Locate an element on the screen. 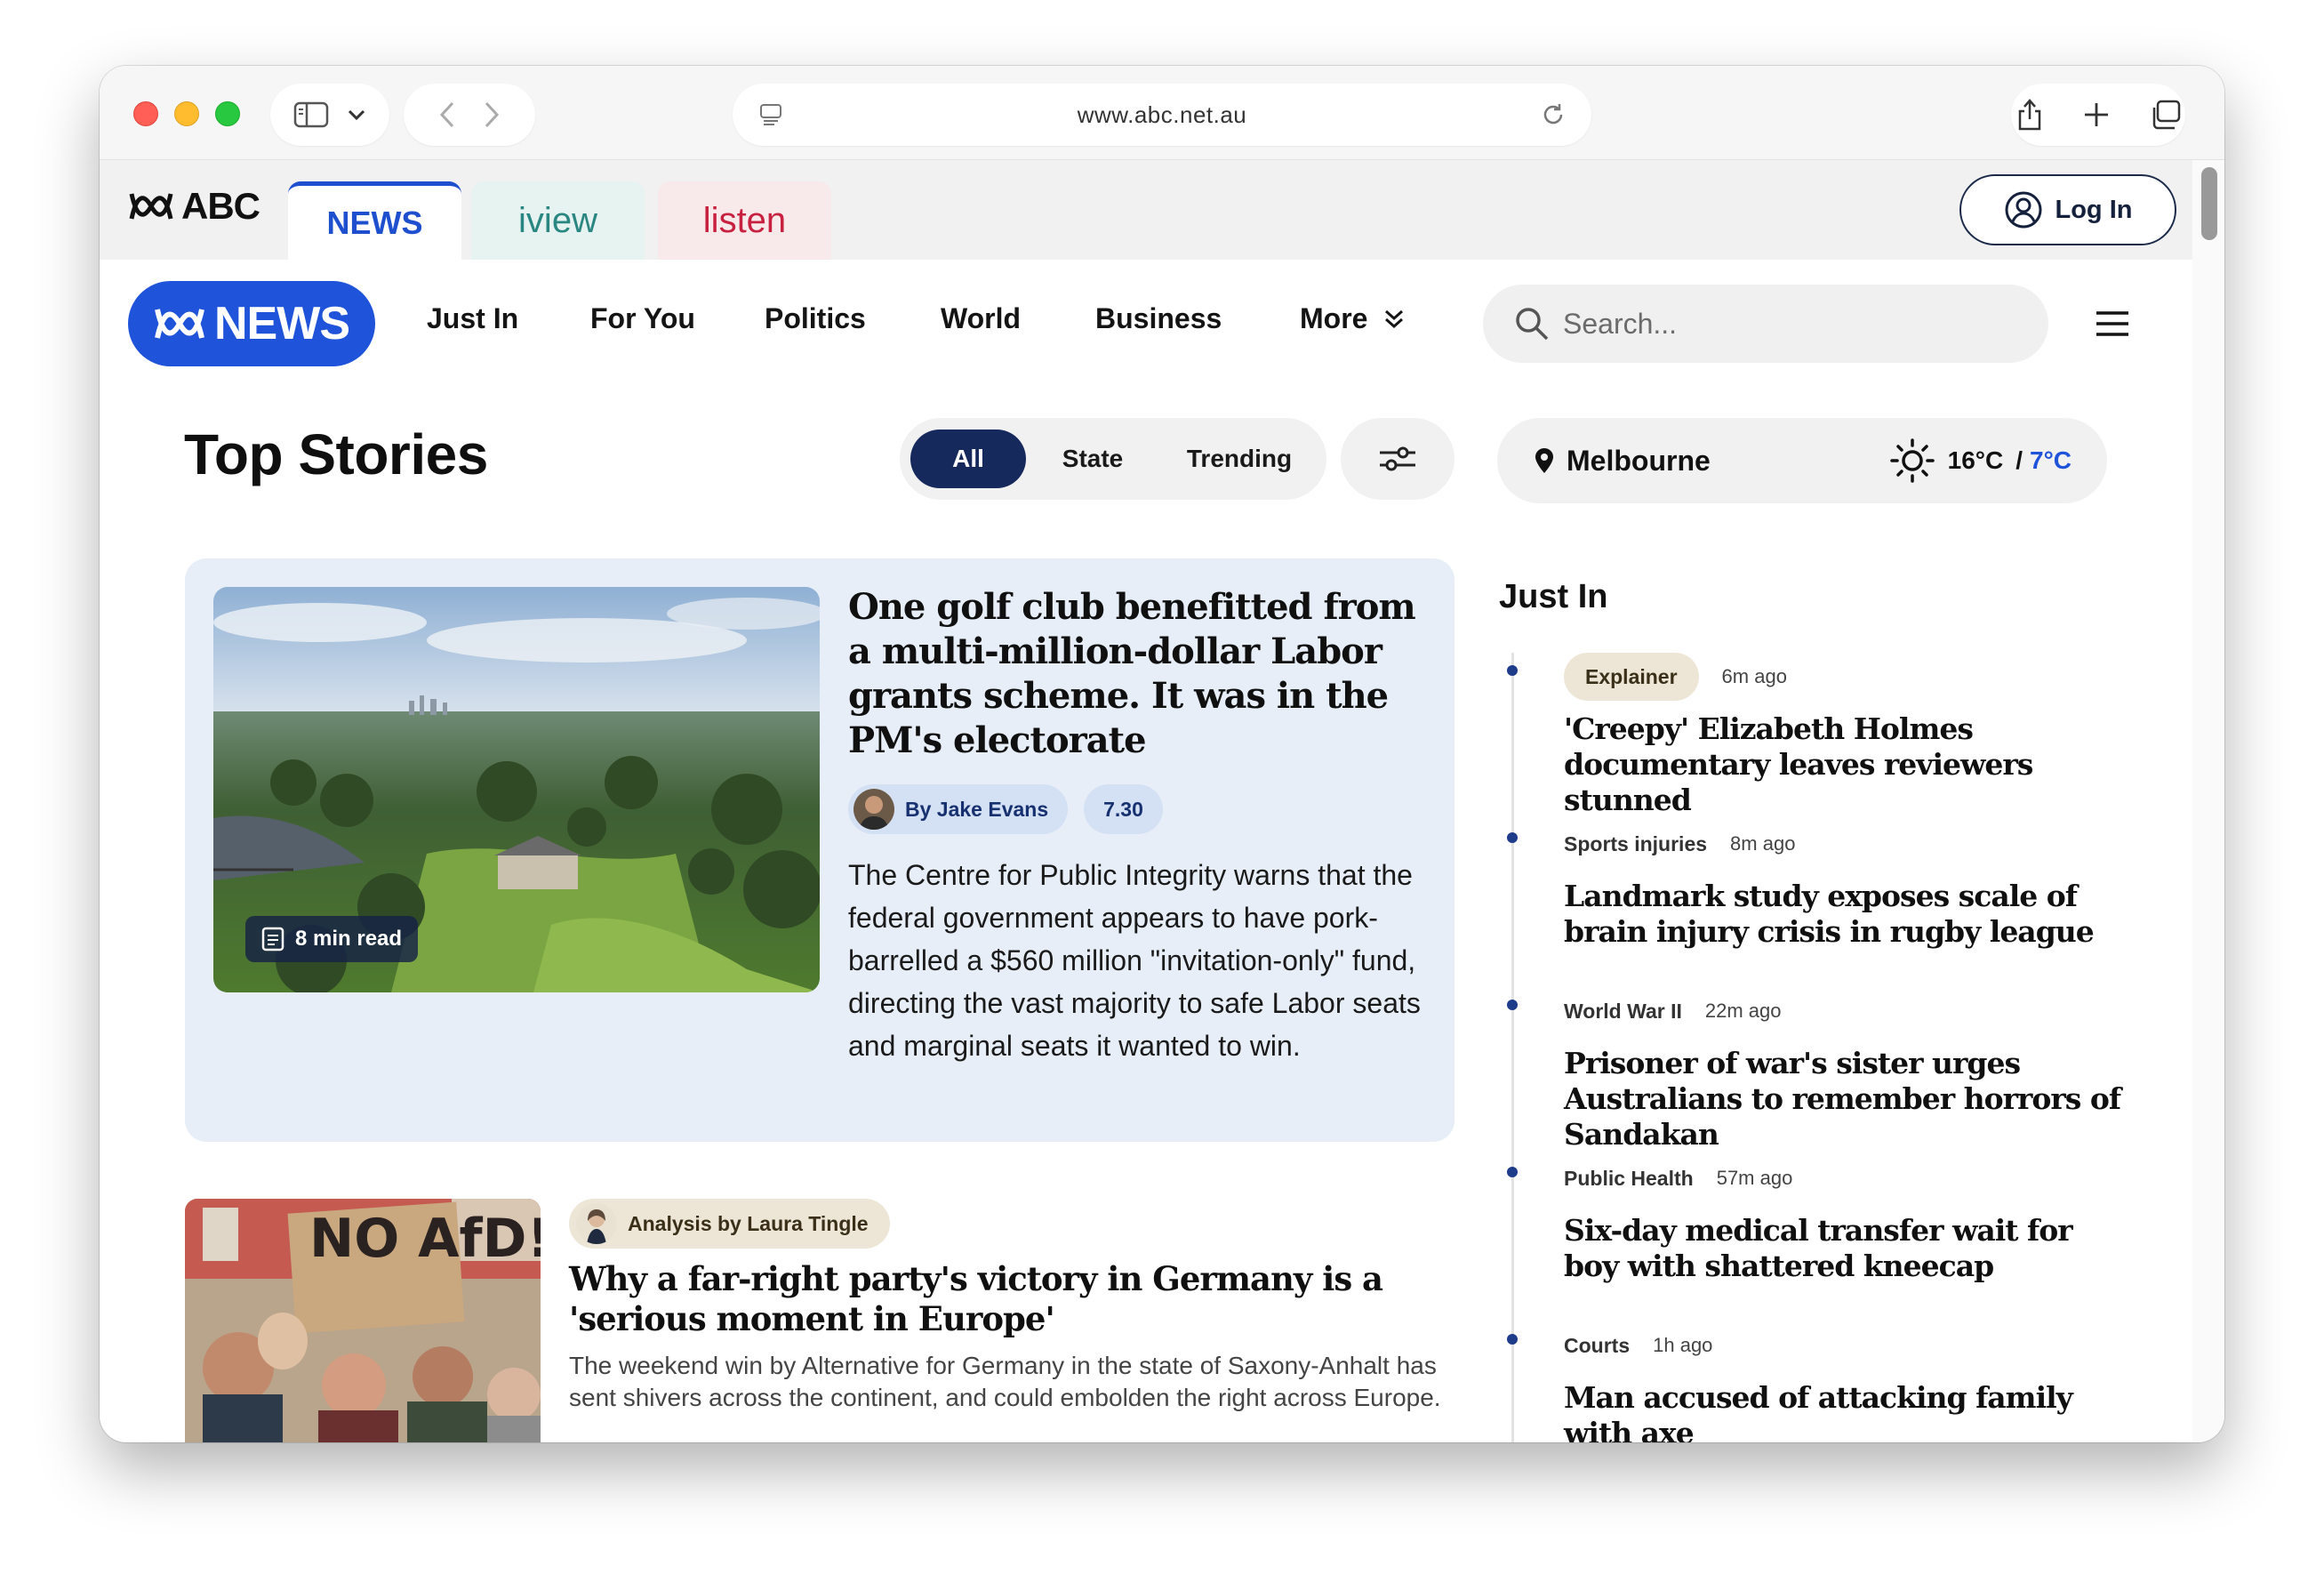 This screenshot has height=1574, width=2324. item-time: 22m ago is located at coordinates (1743, 1011).